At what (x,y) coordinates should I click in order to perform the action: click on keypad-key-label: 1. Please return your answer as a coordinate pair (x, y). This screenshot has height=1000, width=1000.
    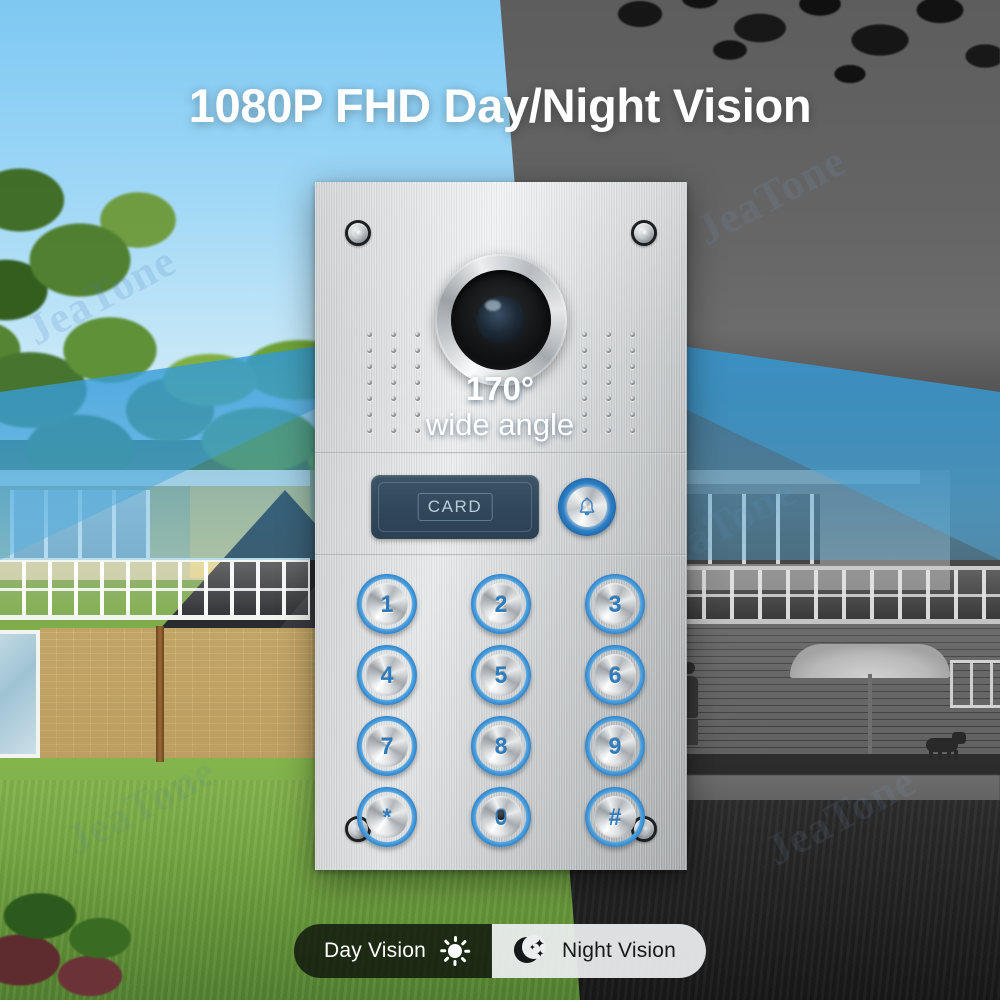
    Looking at the image, I should click on (387, 603).